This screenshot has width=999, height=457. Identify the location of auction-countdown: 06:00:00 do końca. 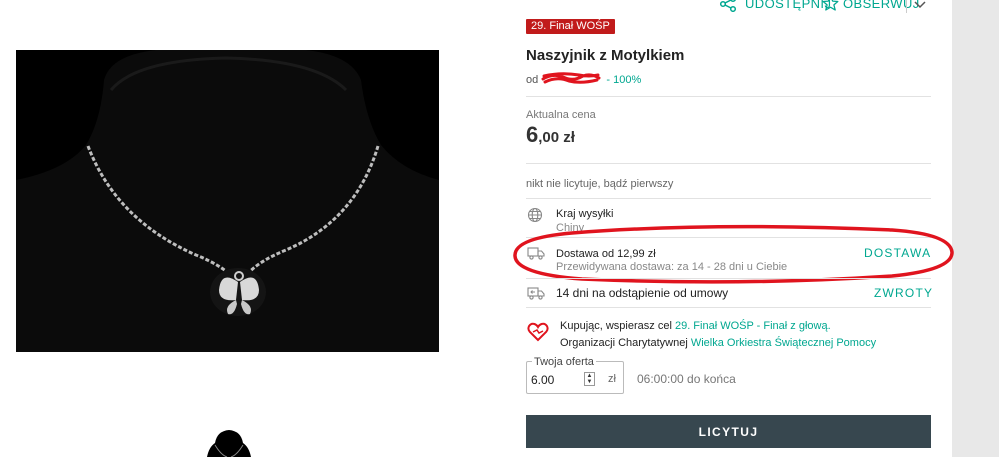
(686, 379).